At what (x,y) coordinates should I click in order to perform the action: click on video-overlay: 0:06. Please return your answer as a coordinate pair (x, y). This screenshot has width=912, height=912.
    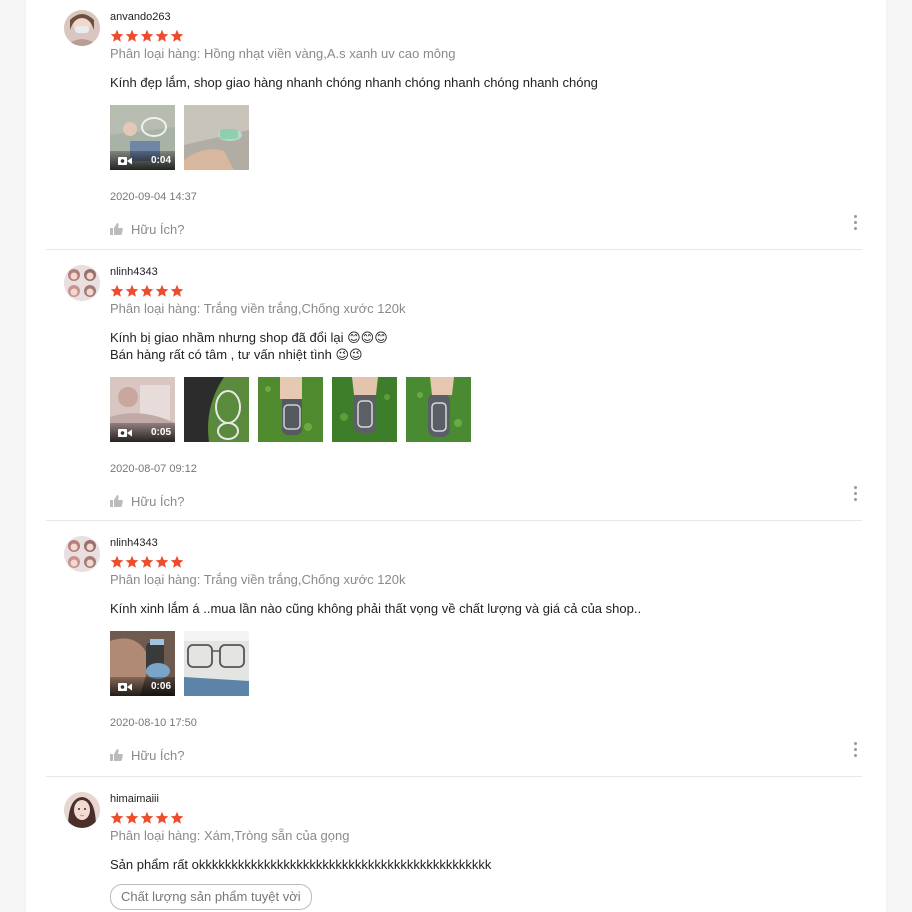
    Looking at the image, I should click on (142, 686).